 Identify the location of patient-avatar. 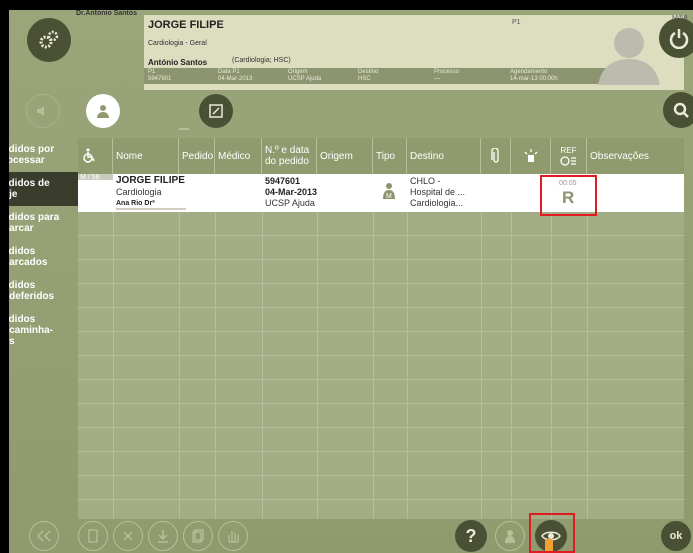
(629, 56).